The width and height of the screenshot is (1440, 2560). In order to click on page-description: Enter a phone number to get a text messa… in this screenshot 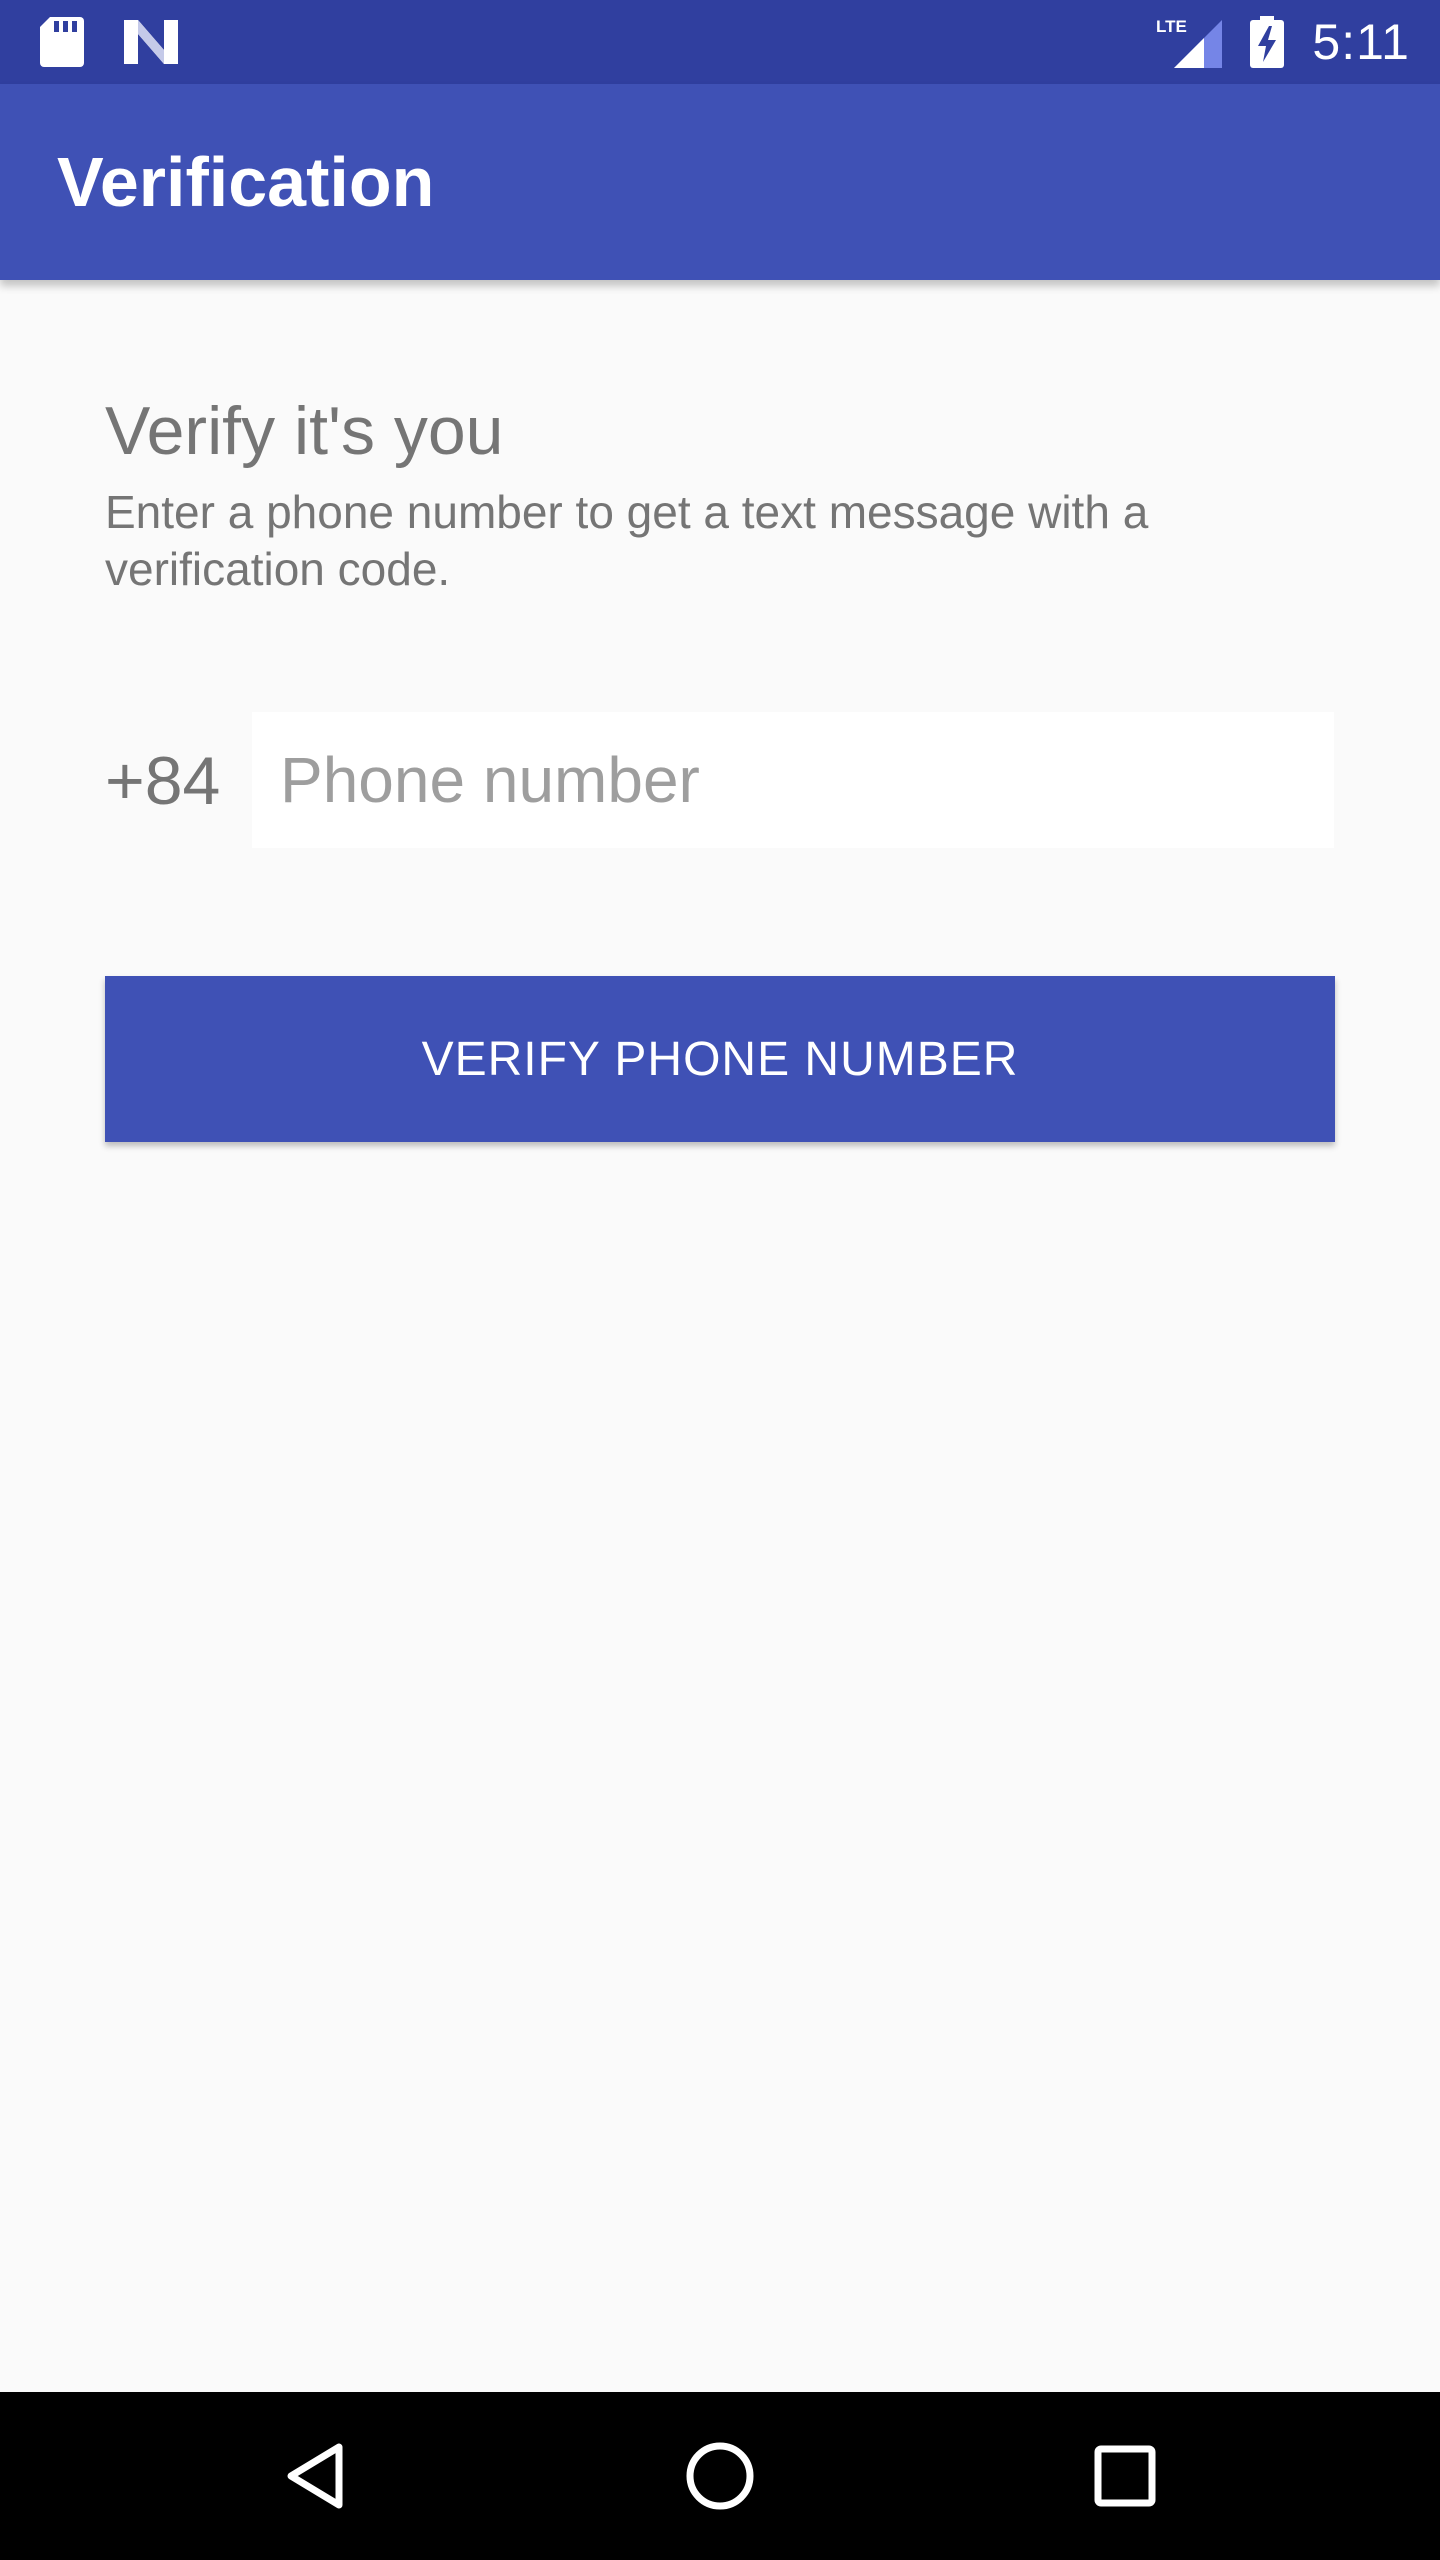, I will do `click(627, 540)`.